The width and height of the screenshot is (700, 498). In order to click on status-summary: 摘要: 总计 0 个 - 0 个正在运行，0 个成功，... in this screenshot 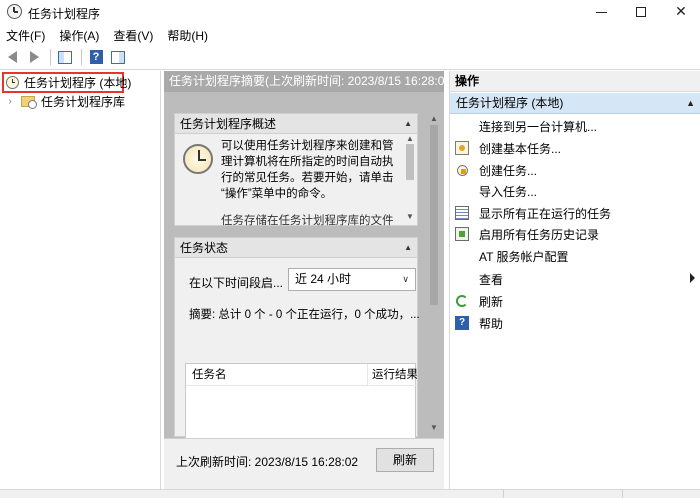, I will do `click(304, 315)`.